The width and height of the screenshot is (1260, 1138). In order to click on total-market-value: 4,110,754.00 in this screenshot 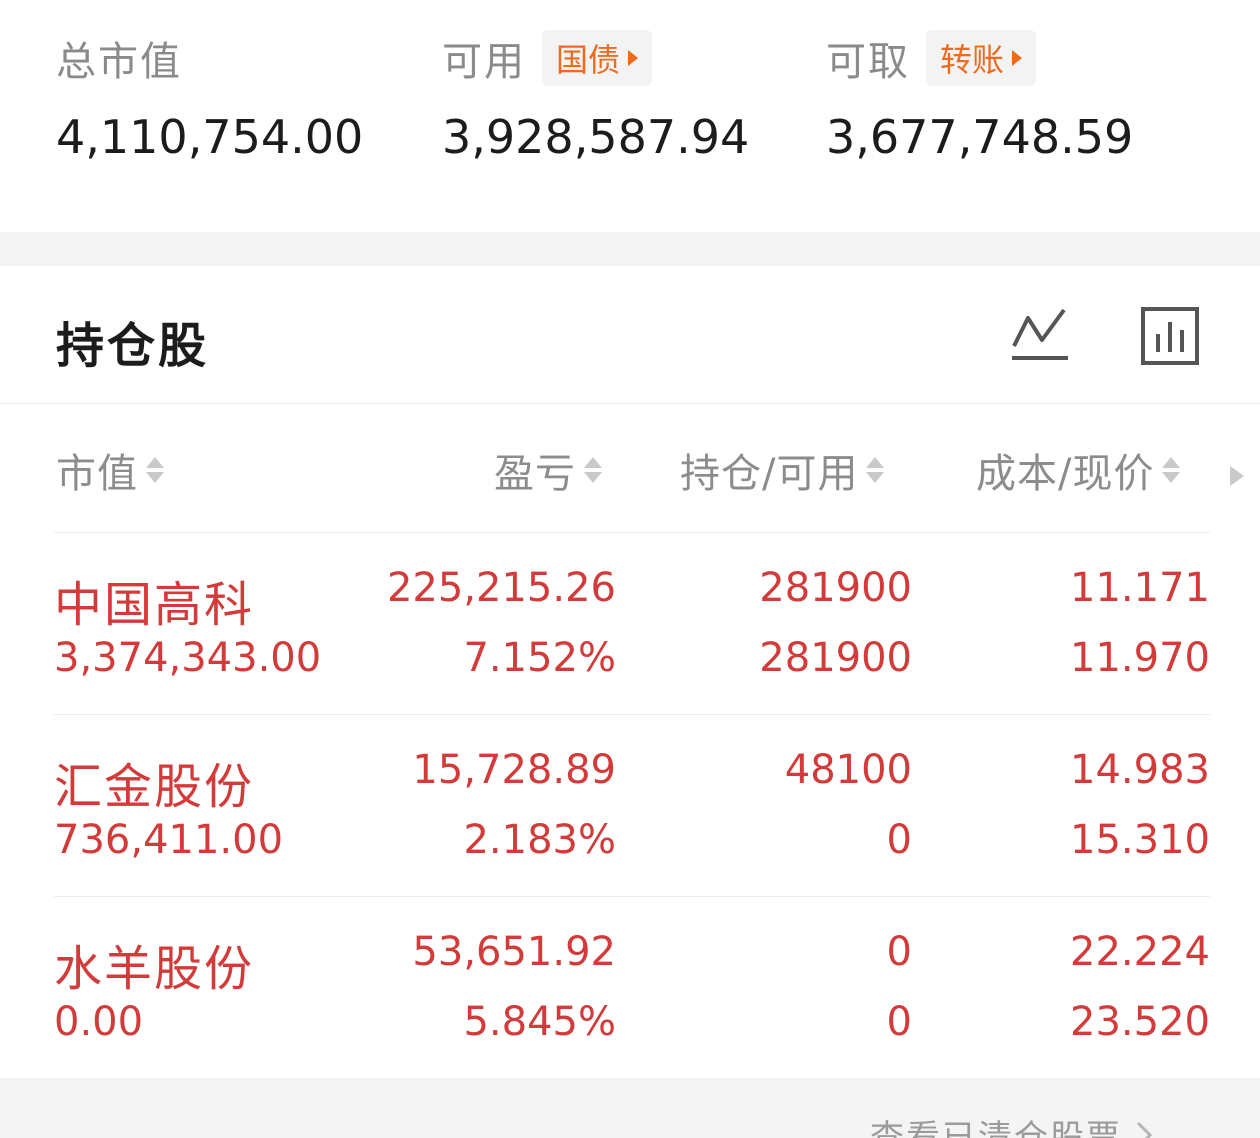, I will do `click(210, 137)`.